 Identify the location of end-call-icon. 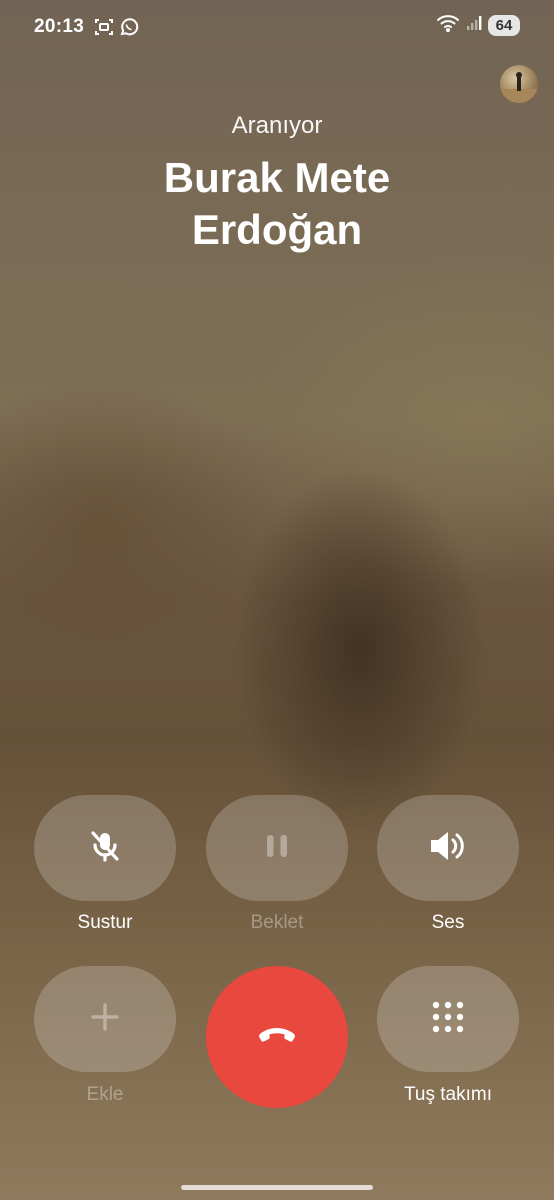
(277, 1037).